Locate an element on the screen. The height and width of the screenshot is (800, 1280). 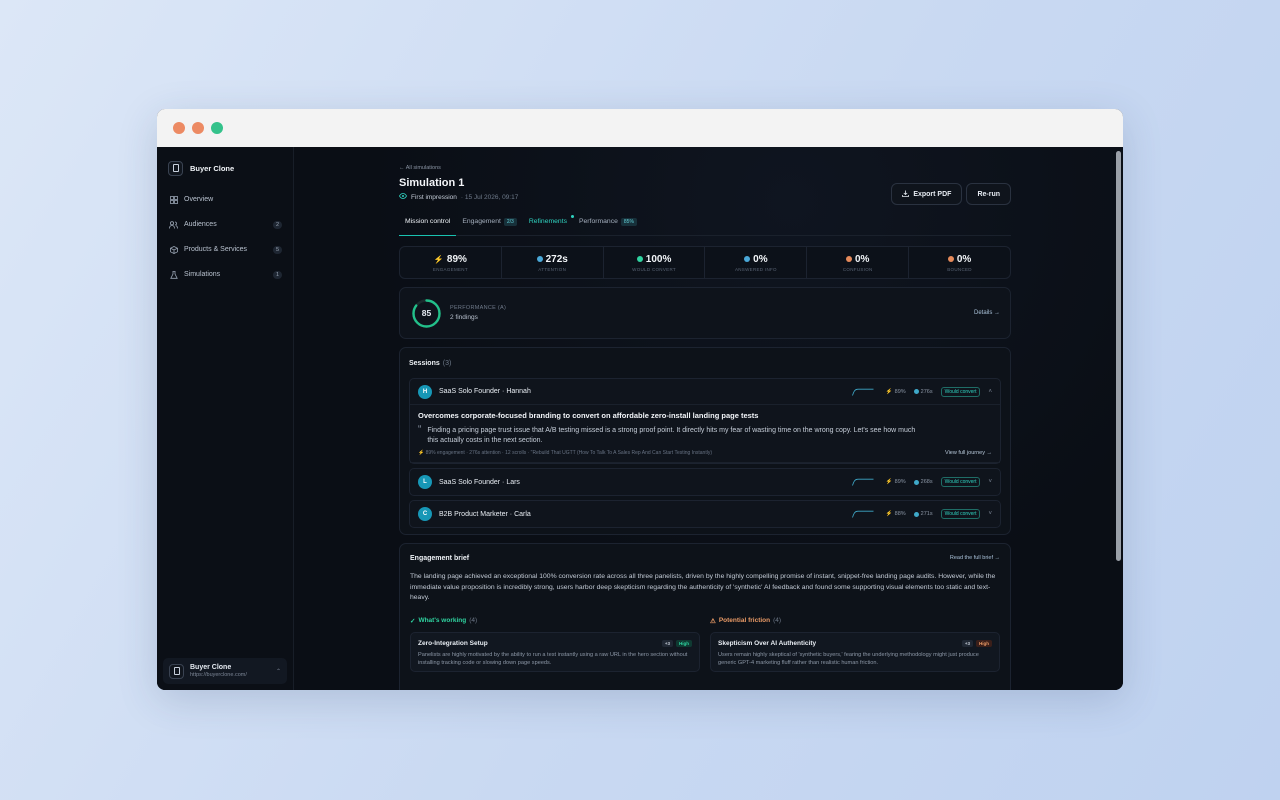
simulation-date: · 15 Jul 2026, 09:17 is located at coordinates (489, 197).